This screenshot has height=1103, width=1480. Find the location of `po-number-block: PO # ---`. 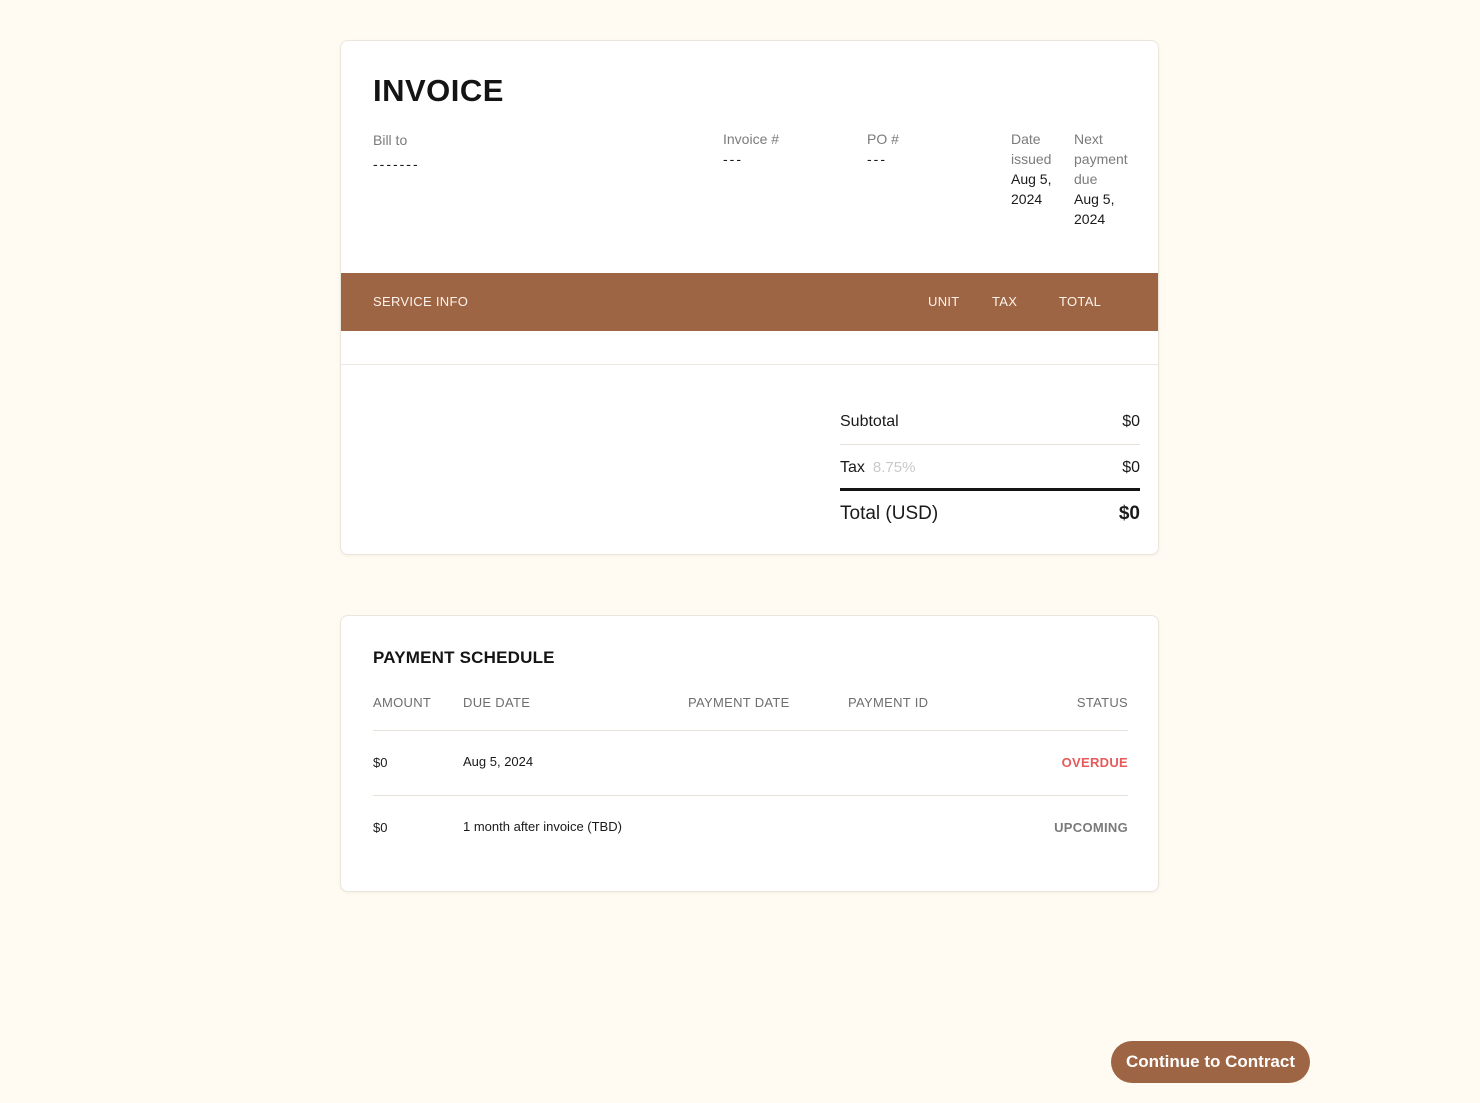

po-number-block: PO # --- is located at coordinates (927, 149).